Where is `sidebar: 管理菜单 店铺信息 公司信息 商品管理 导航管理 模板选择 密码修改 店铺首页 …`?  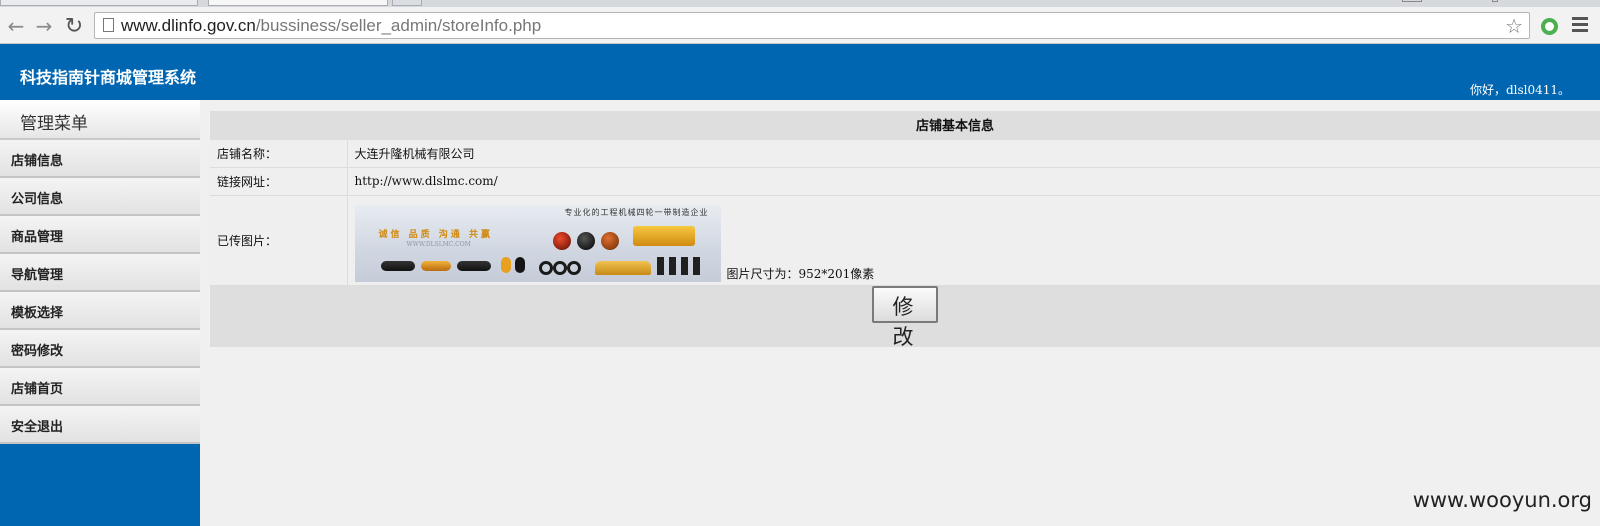
sidebar: 管理菜单 店铺信息 公司信息 商品管理 导航管理 模板选择 密码修改 店铺首页 … is located at coordinates (100, 313).